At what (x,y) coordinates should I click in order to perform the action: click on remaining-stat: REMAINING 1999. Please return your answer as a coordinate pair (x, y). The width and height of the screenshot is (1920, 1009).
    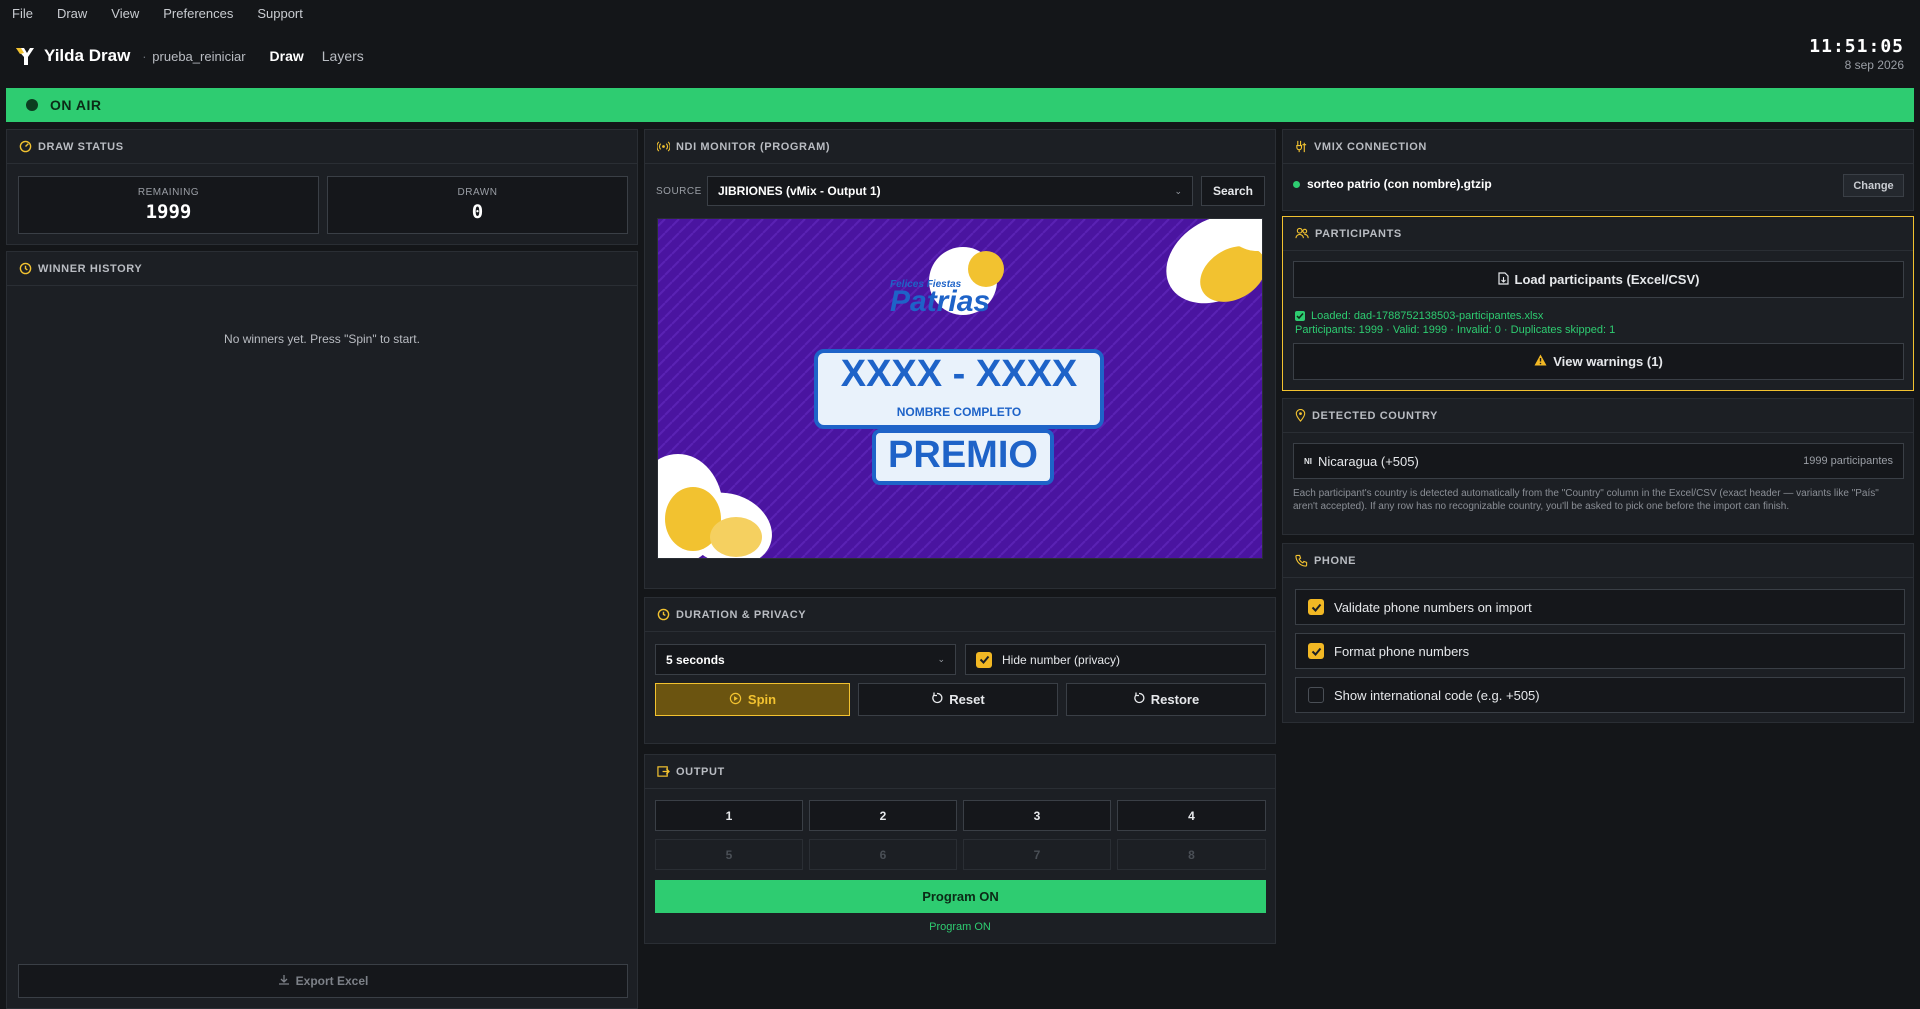
    Looking at the image, I should click on (168, 205).